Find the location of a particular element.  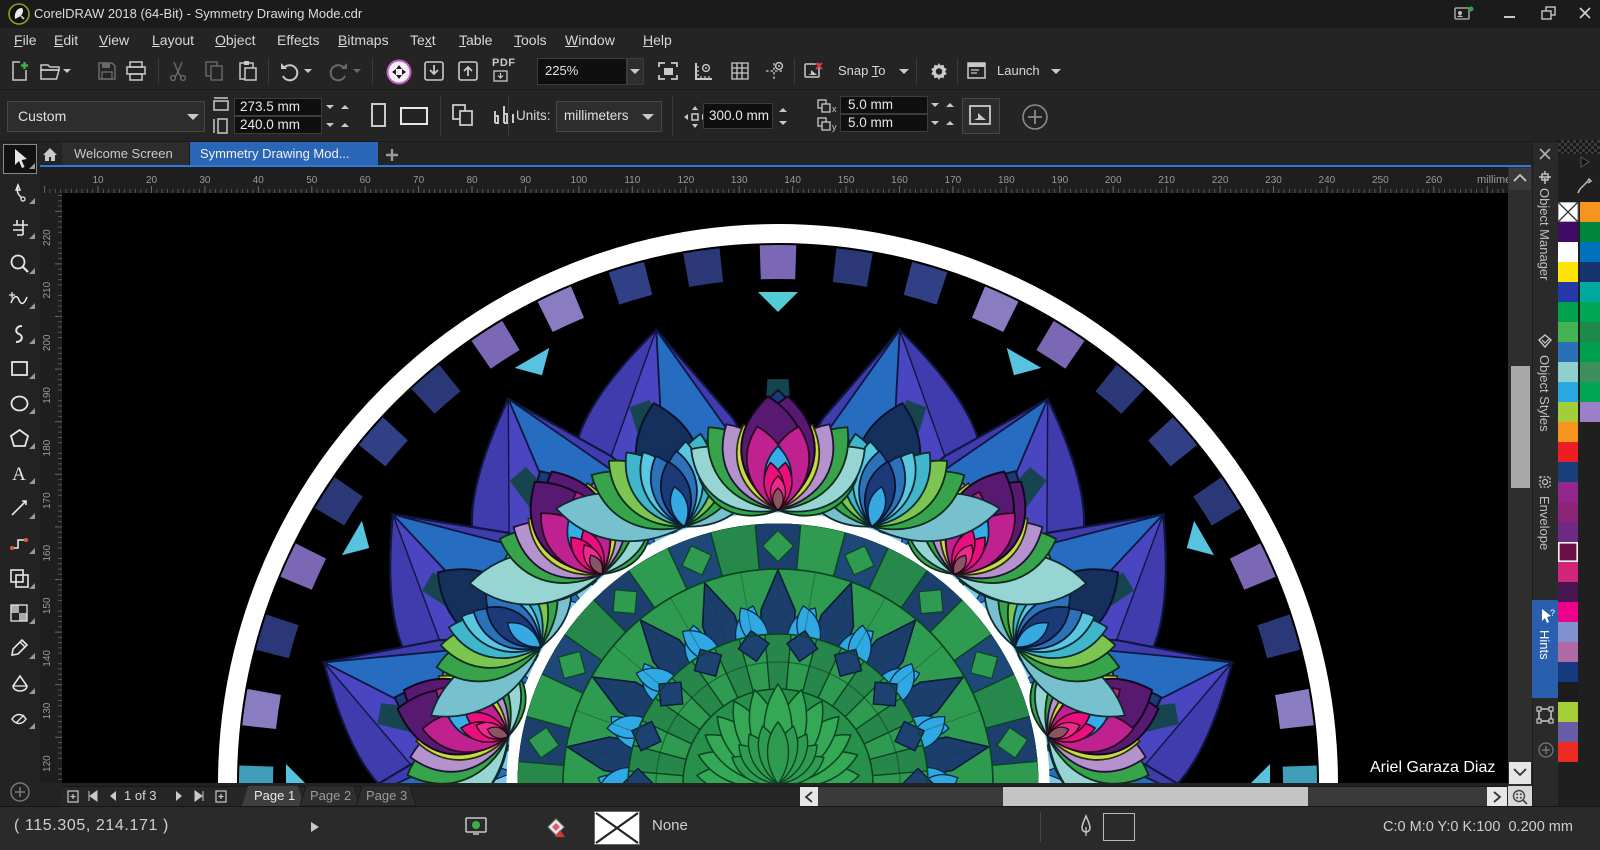

svg-text: 40 is located at coordinates (259, 180).